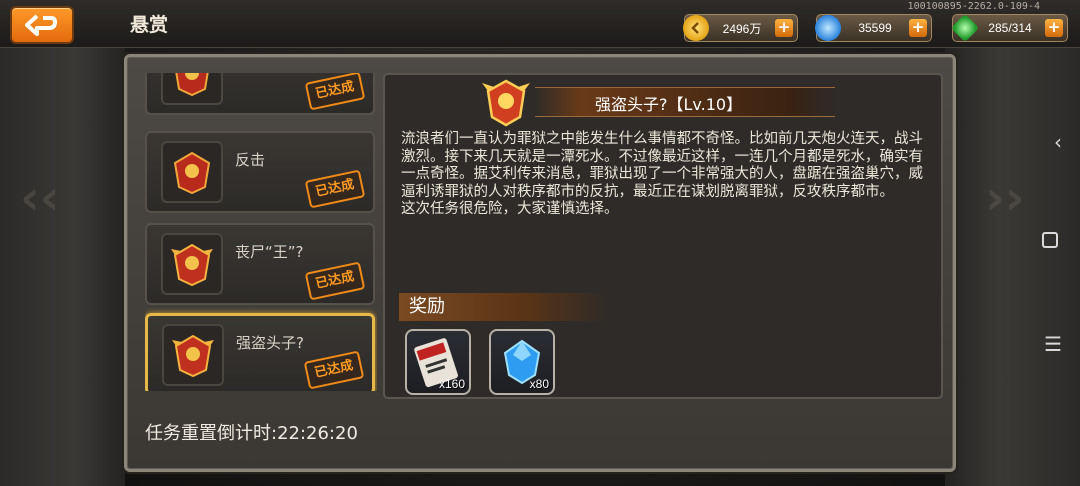 This screenshot has width=1080, height=486. What do you see at coordinates (260, 172) in the screenshot?
I see `quest-item: 反击 已达成` at bounding box center [260, 172].